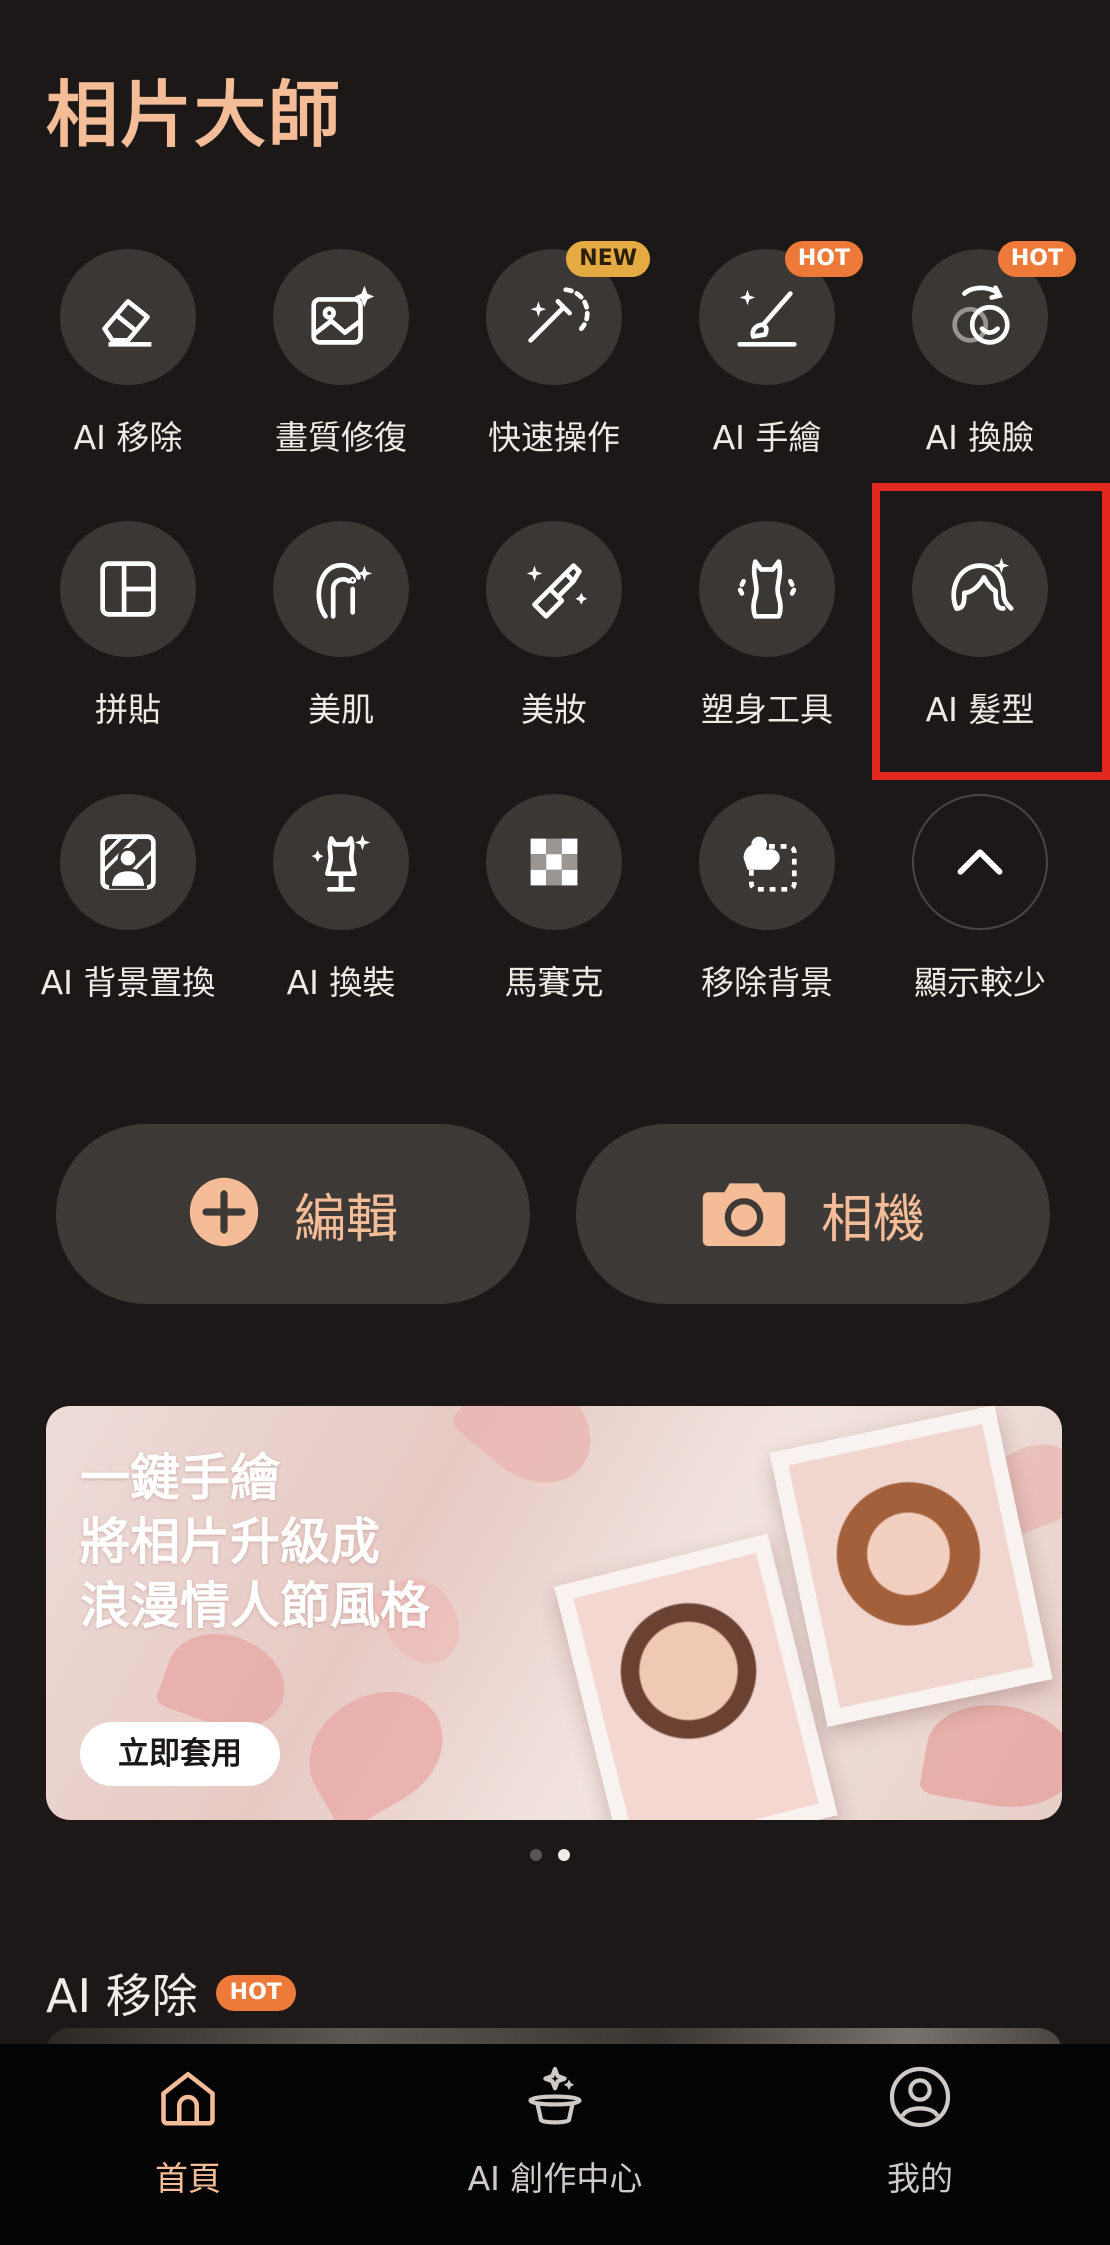 The width and height of the screenshot is (1110, 2245). What do you see at coordinates (341, 709) in the screenshot?
I see `tool-label: 美肌` at bounding box center [341, 709].